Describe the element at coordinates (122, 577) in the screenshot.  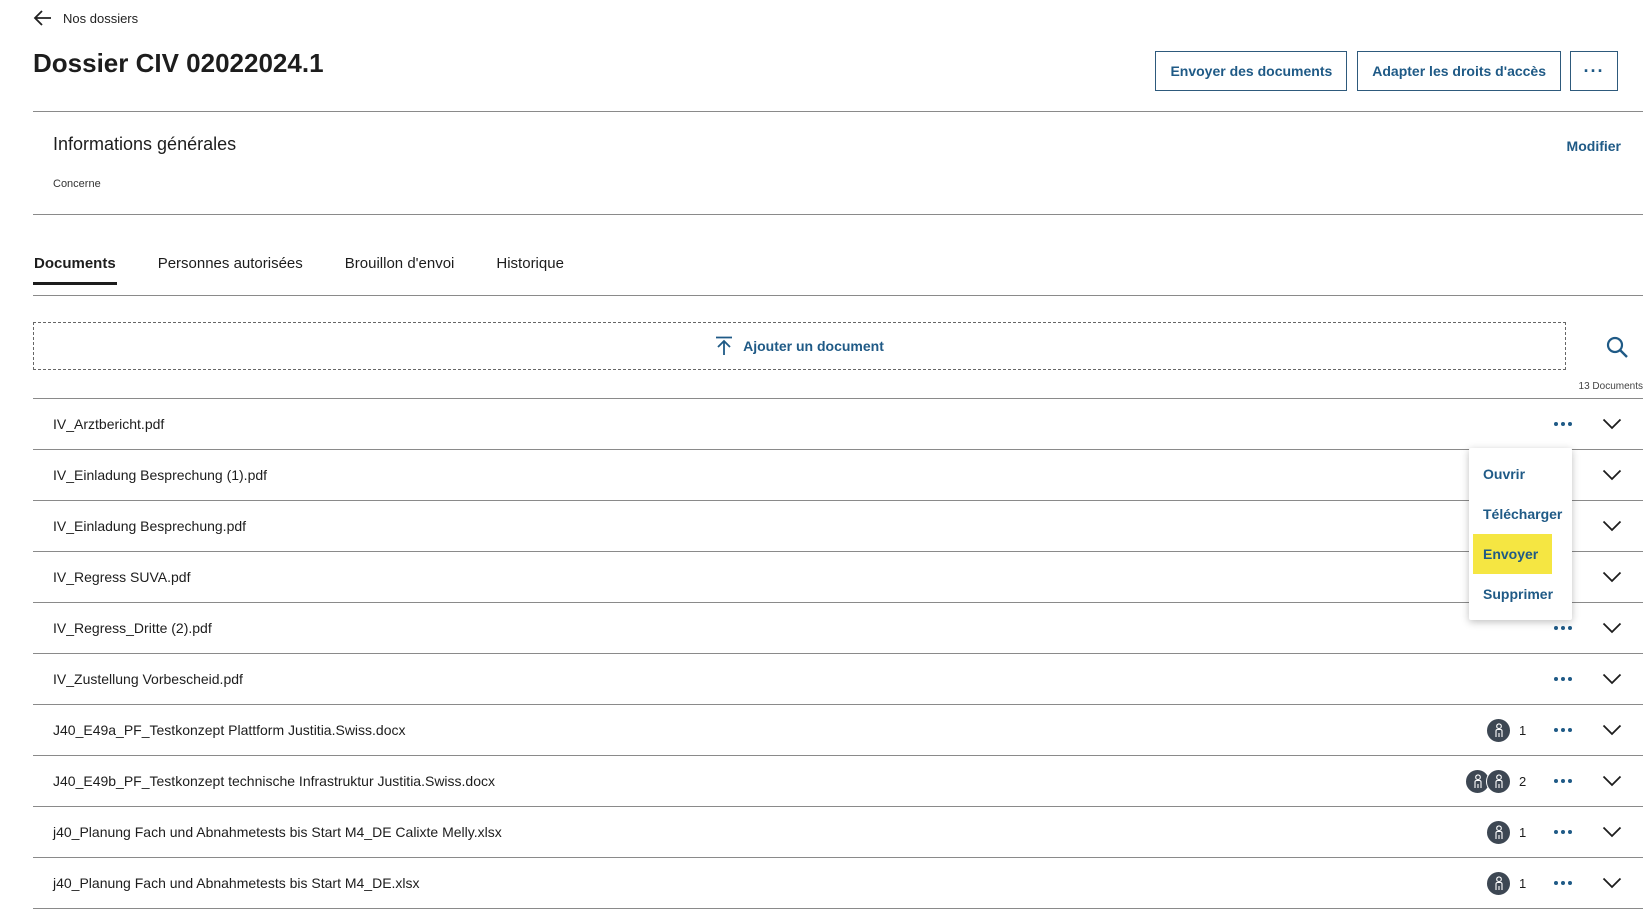
I see `document-name: IV_Regress SUVA.pdf` at that location.